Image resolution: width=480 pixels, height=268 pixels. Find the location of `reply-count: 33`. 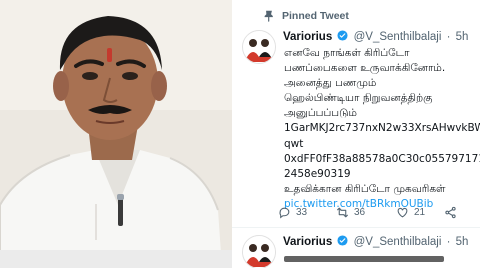

reply-count: 33 is located at coordinates (302, 212).